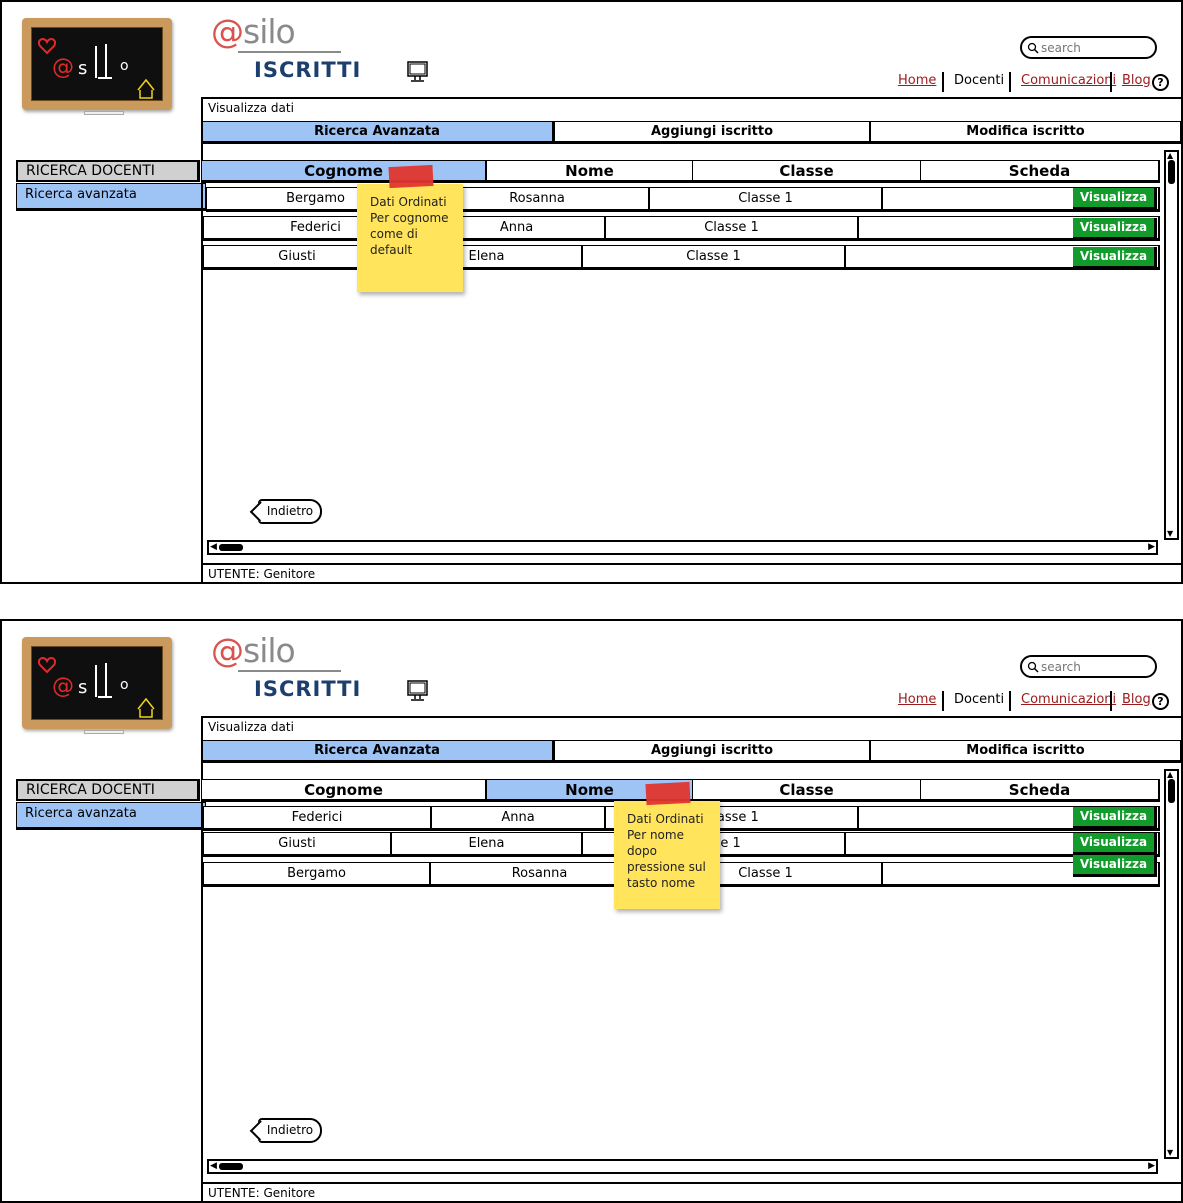 This screenshot has height=1203, width=1183. What do you see at coordinates (297, 844) in the screenshot?
I see `cell-cognome: Giusti` at bounding box center [297, 844].